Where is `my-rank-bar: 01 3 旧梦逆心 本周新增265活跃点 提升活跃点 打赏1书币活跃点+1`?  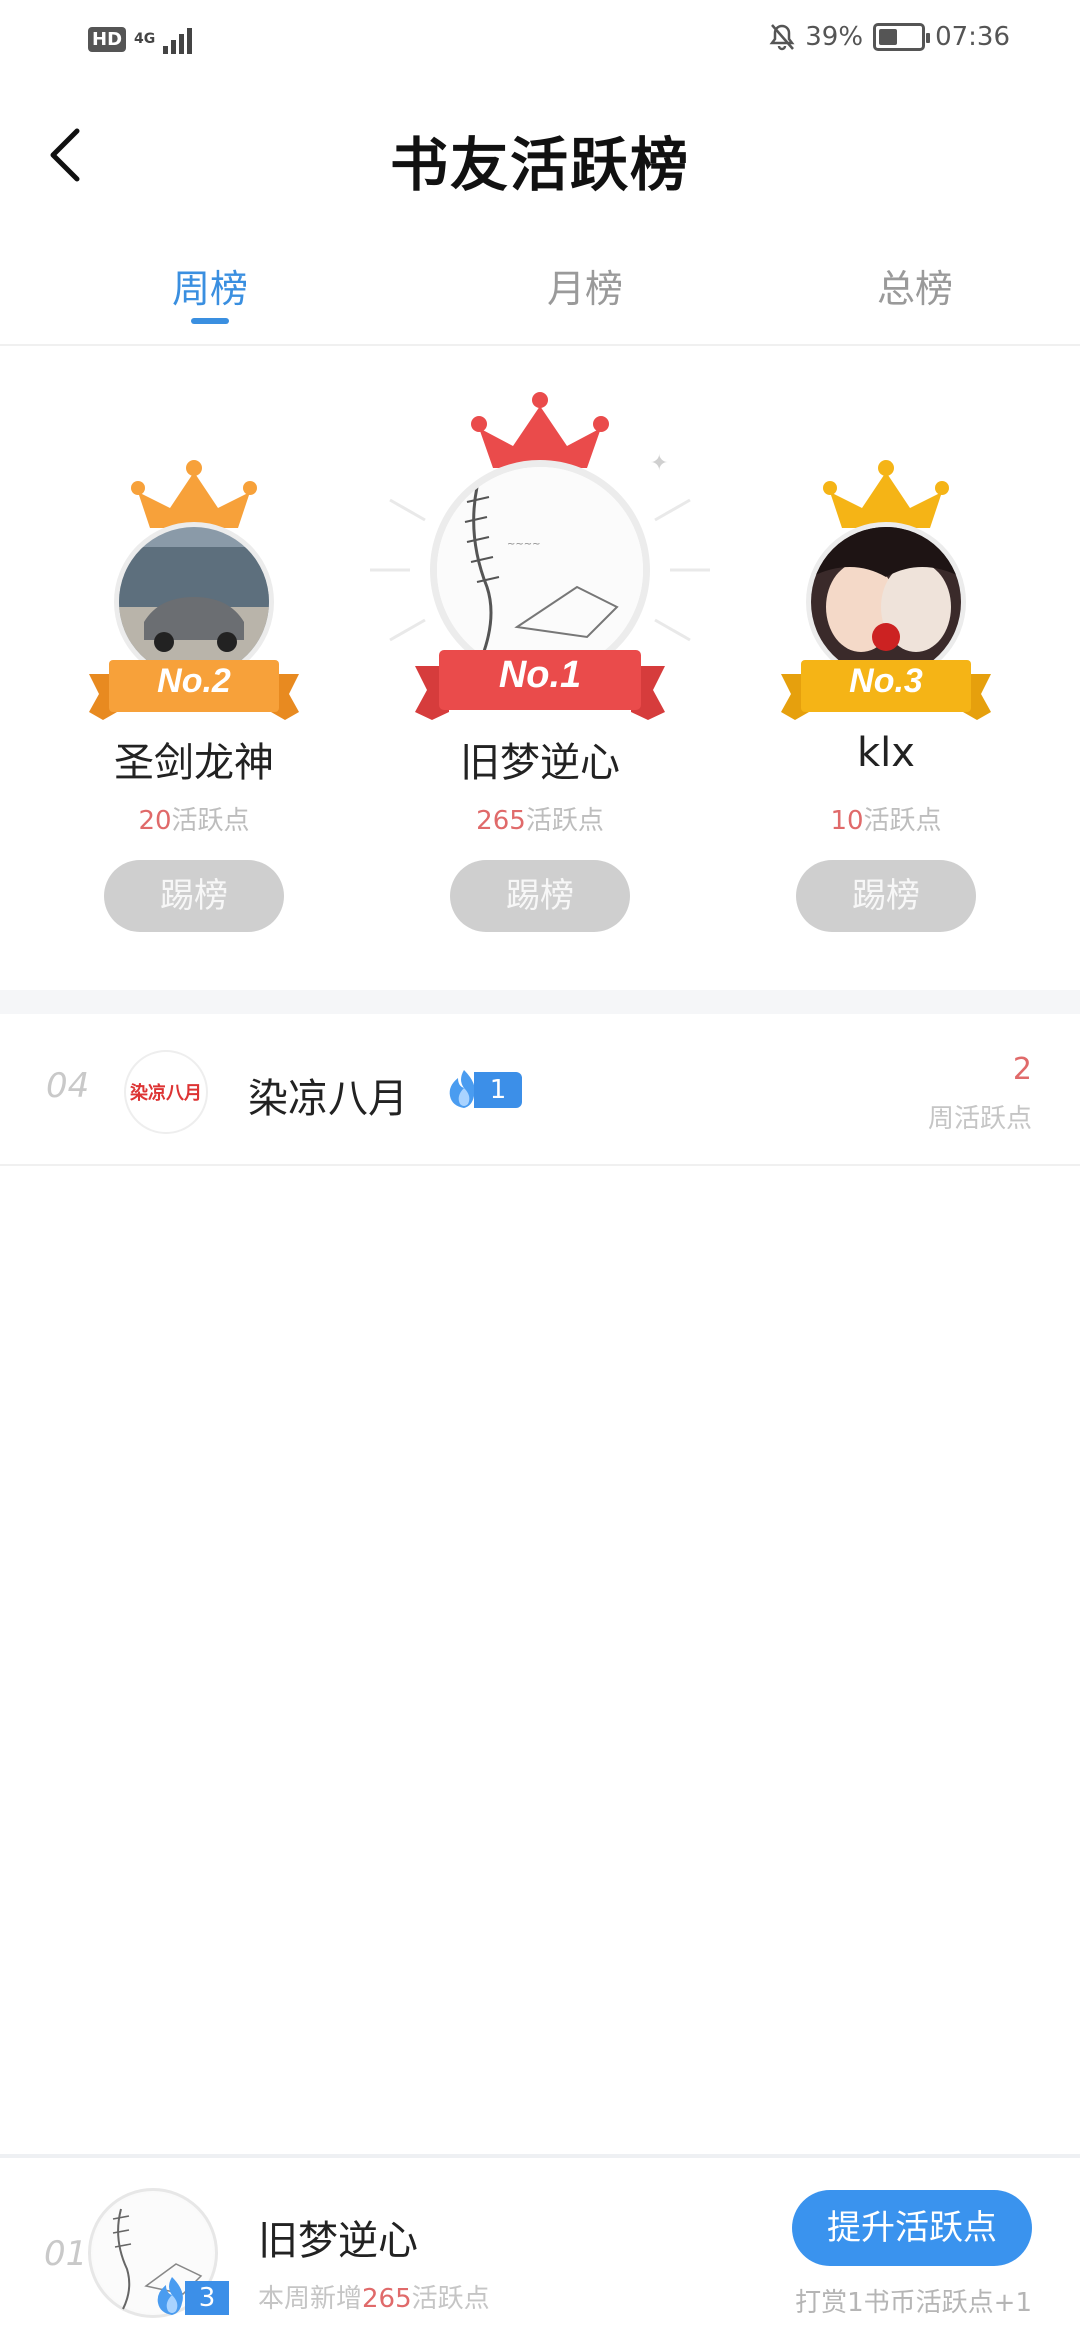
my-rank-bar: 01 3 旧梦逆心 本周新增265活跃点 提升活跃点 打赏1书币活跃点+1 is located at coordinates (540, 2247).